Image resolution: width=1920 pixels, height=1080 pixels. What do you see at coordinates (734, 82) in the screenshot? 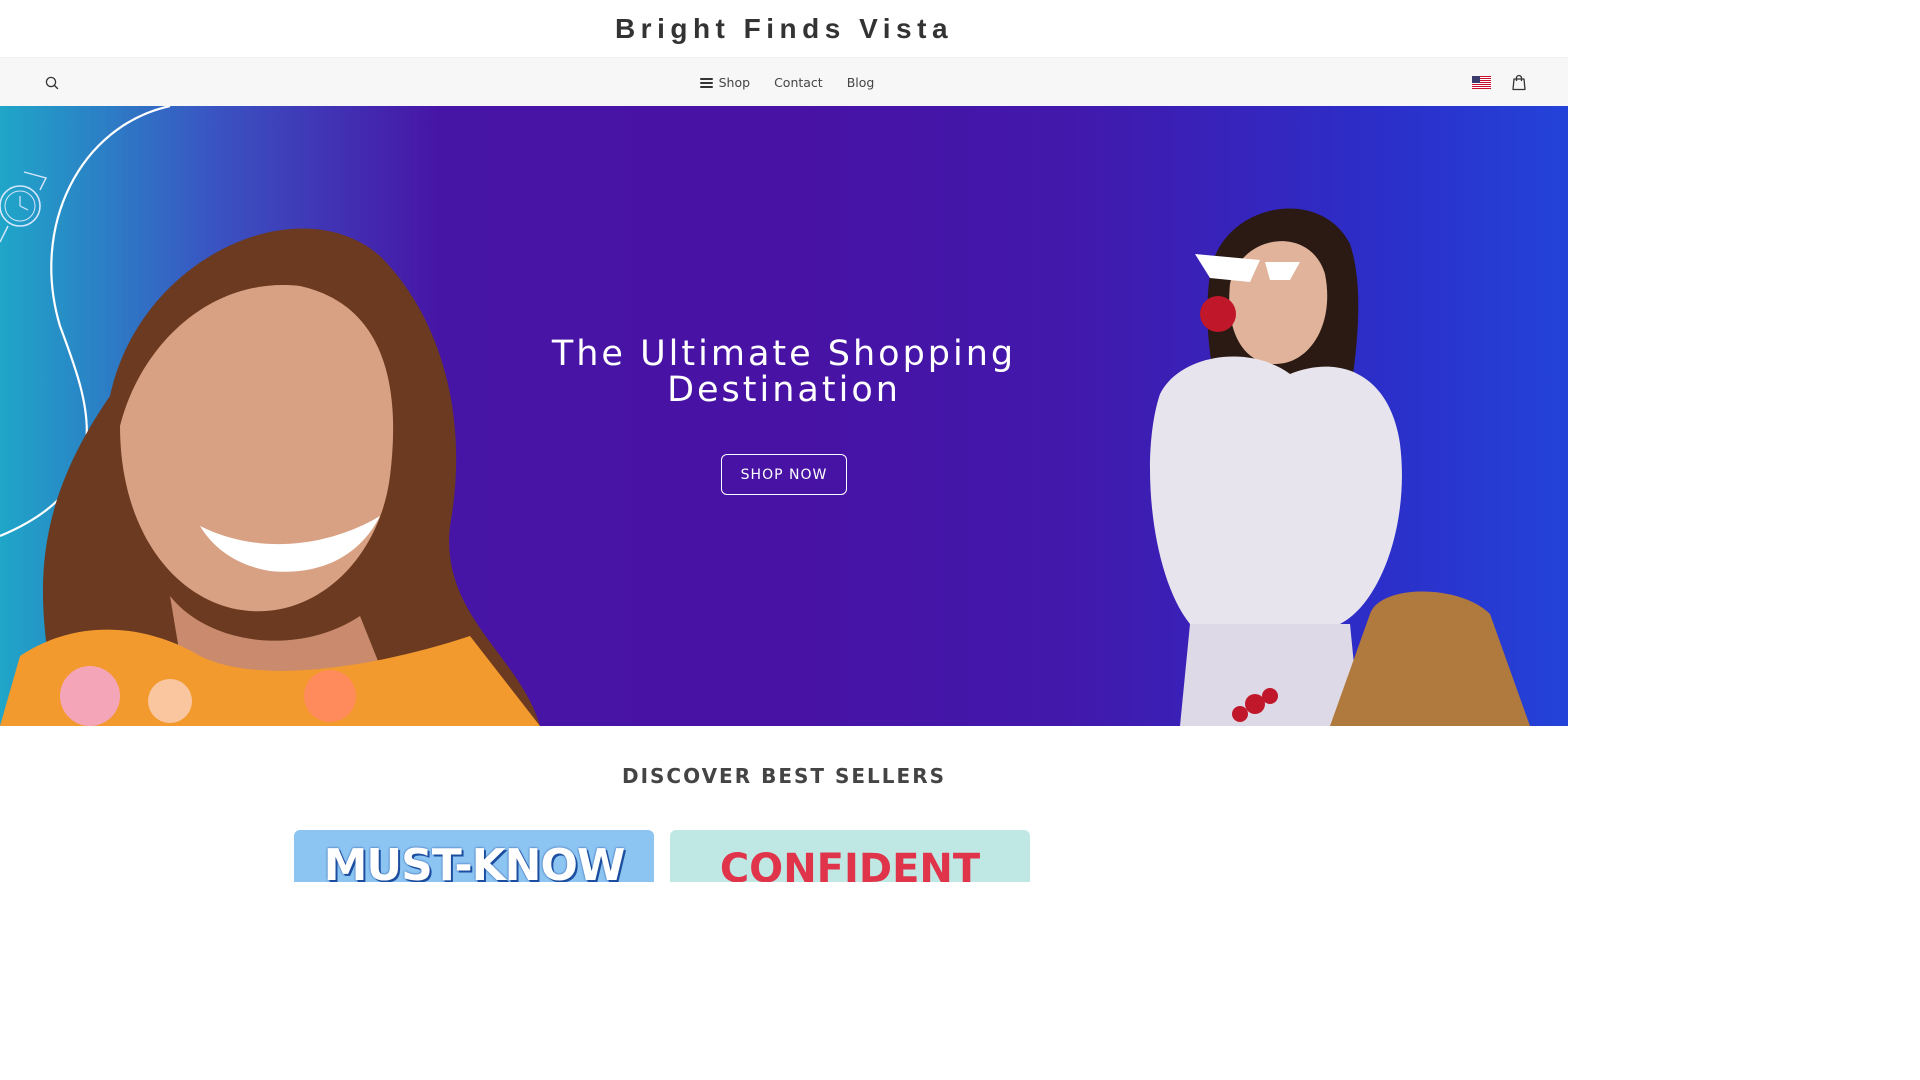
I see `nav-shop-label: Shop` at bounding box center [734, 82].